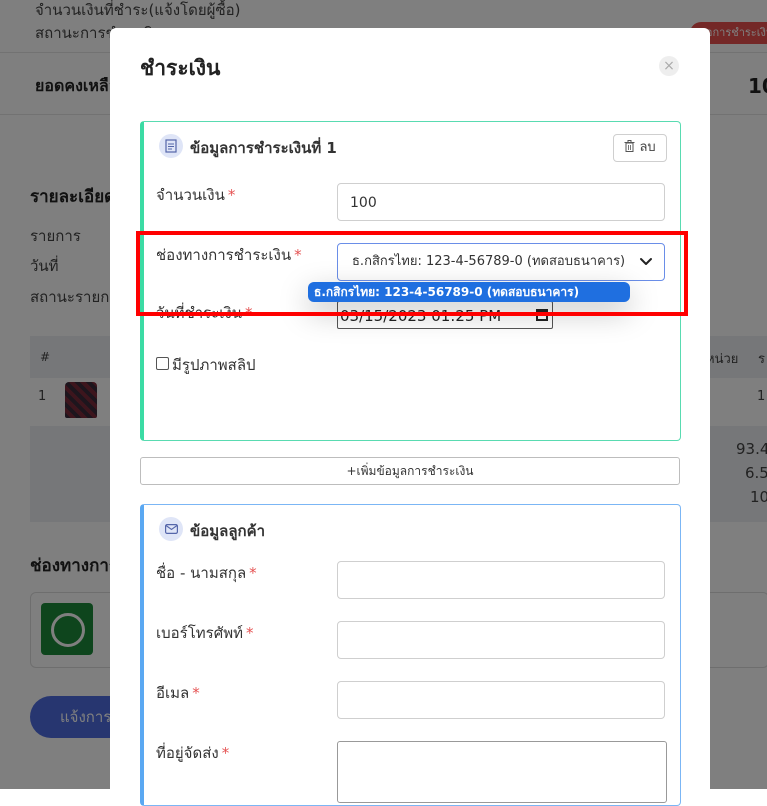  What do you see at coordinates (205, 633) in the screenshot?
I see `phone-label: เบอร์โทรศัพท์ *` at bounding box center [205, 633].